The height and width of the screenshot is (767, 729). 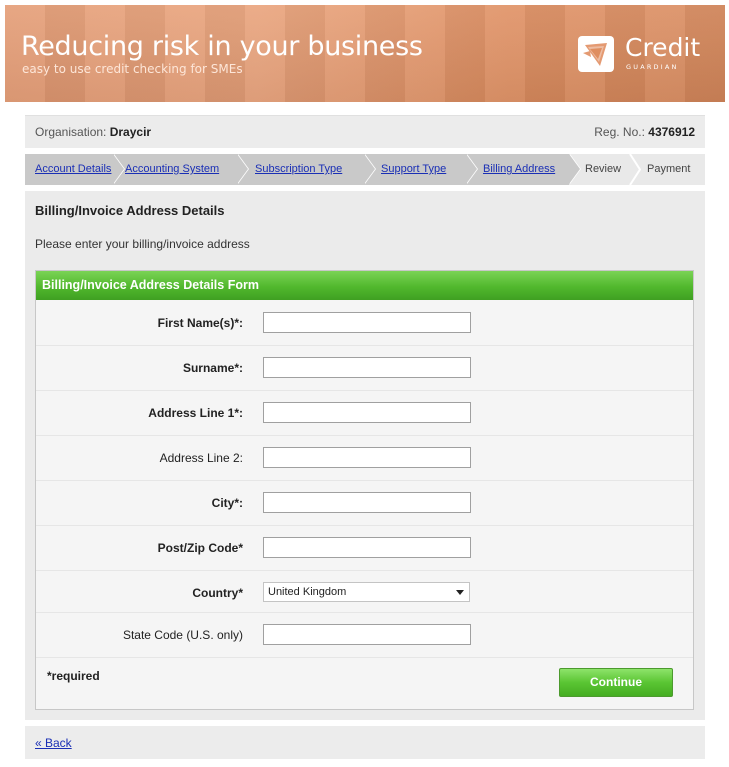 I want to click on registration-label: Reg. No.:, so click(x=619, y=132).